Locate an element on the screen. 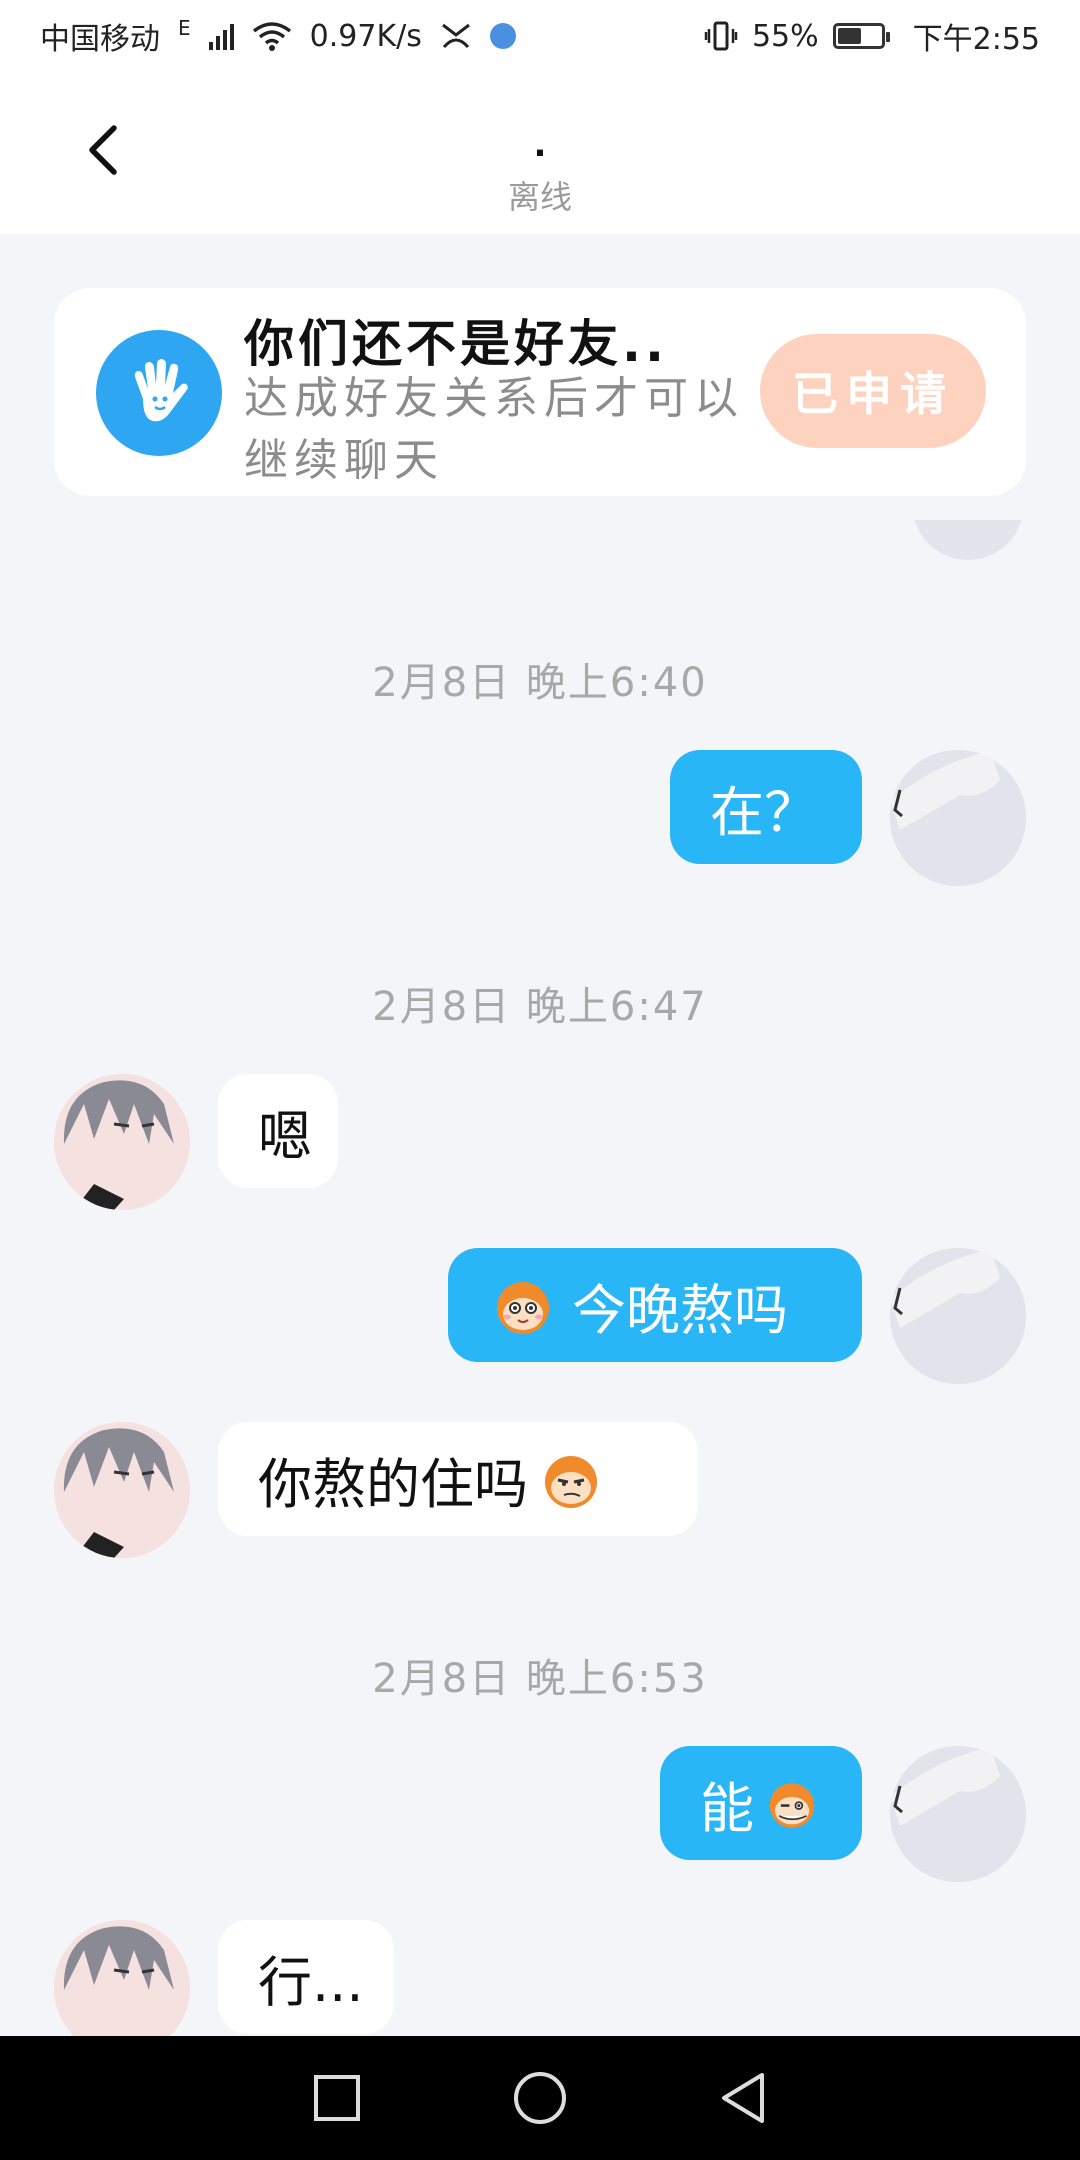  timestamp: 2月8日 晚上6:40 is located at coordinates (540, 683).